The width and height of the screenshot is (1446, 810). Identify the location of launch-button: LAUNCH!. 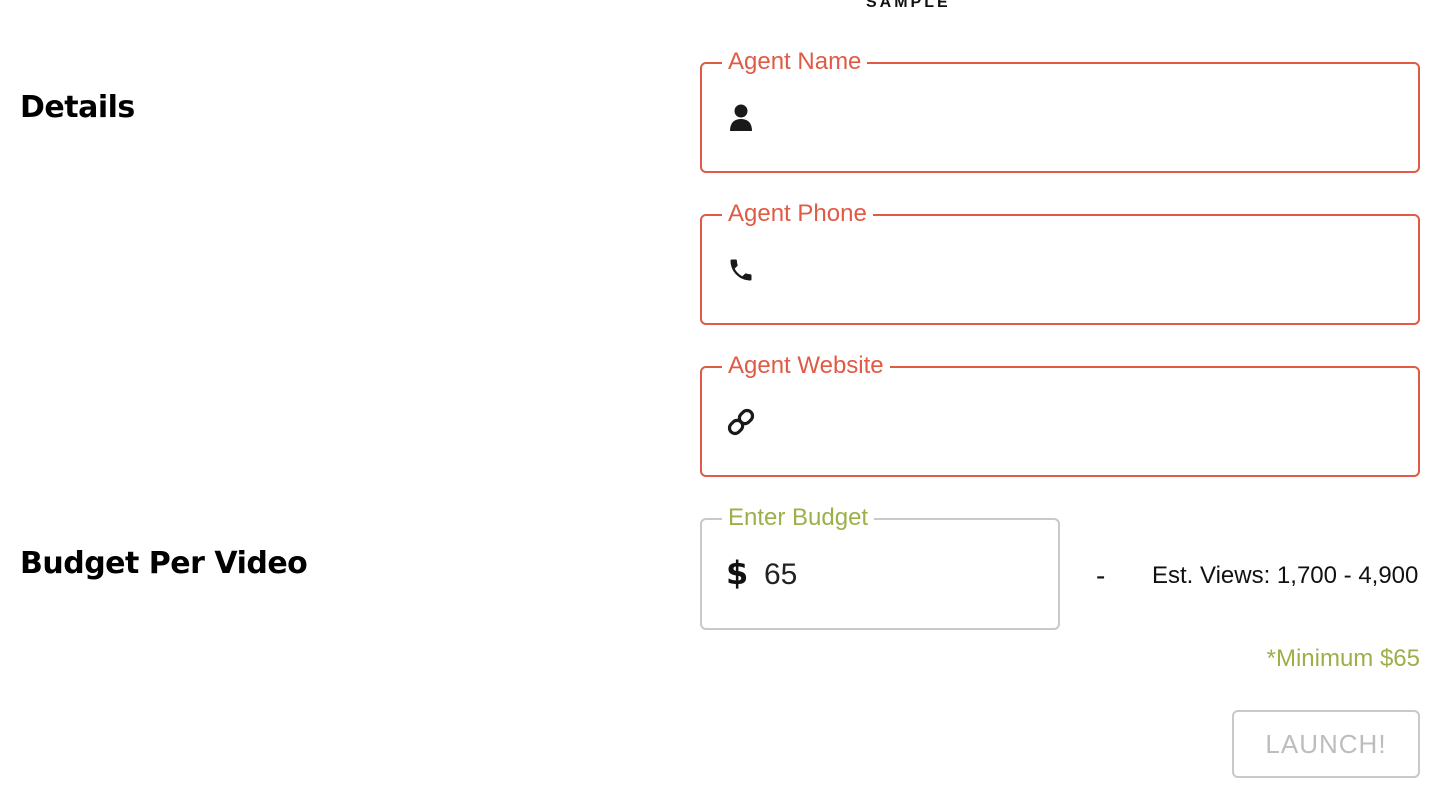
(1326, 744).